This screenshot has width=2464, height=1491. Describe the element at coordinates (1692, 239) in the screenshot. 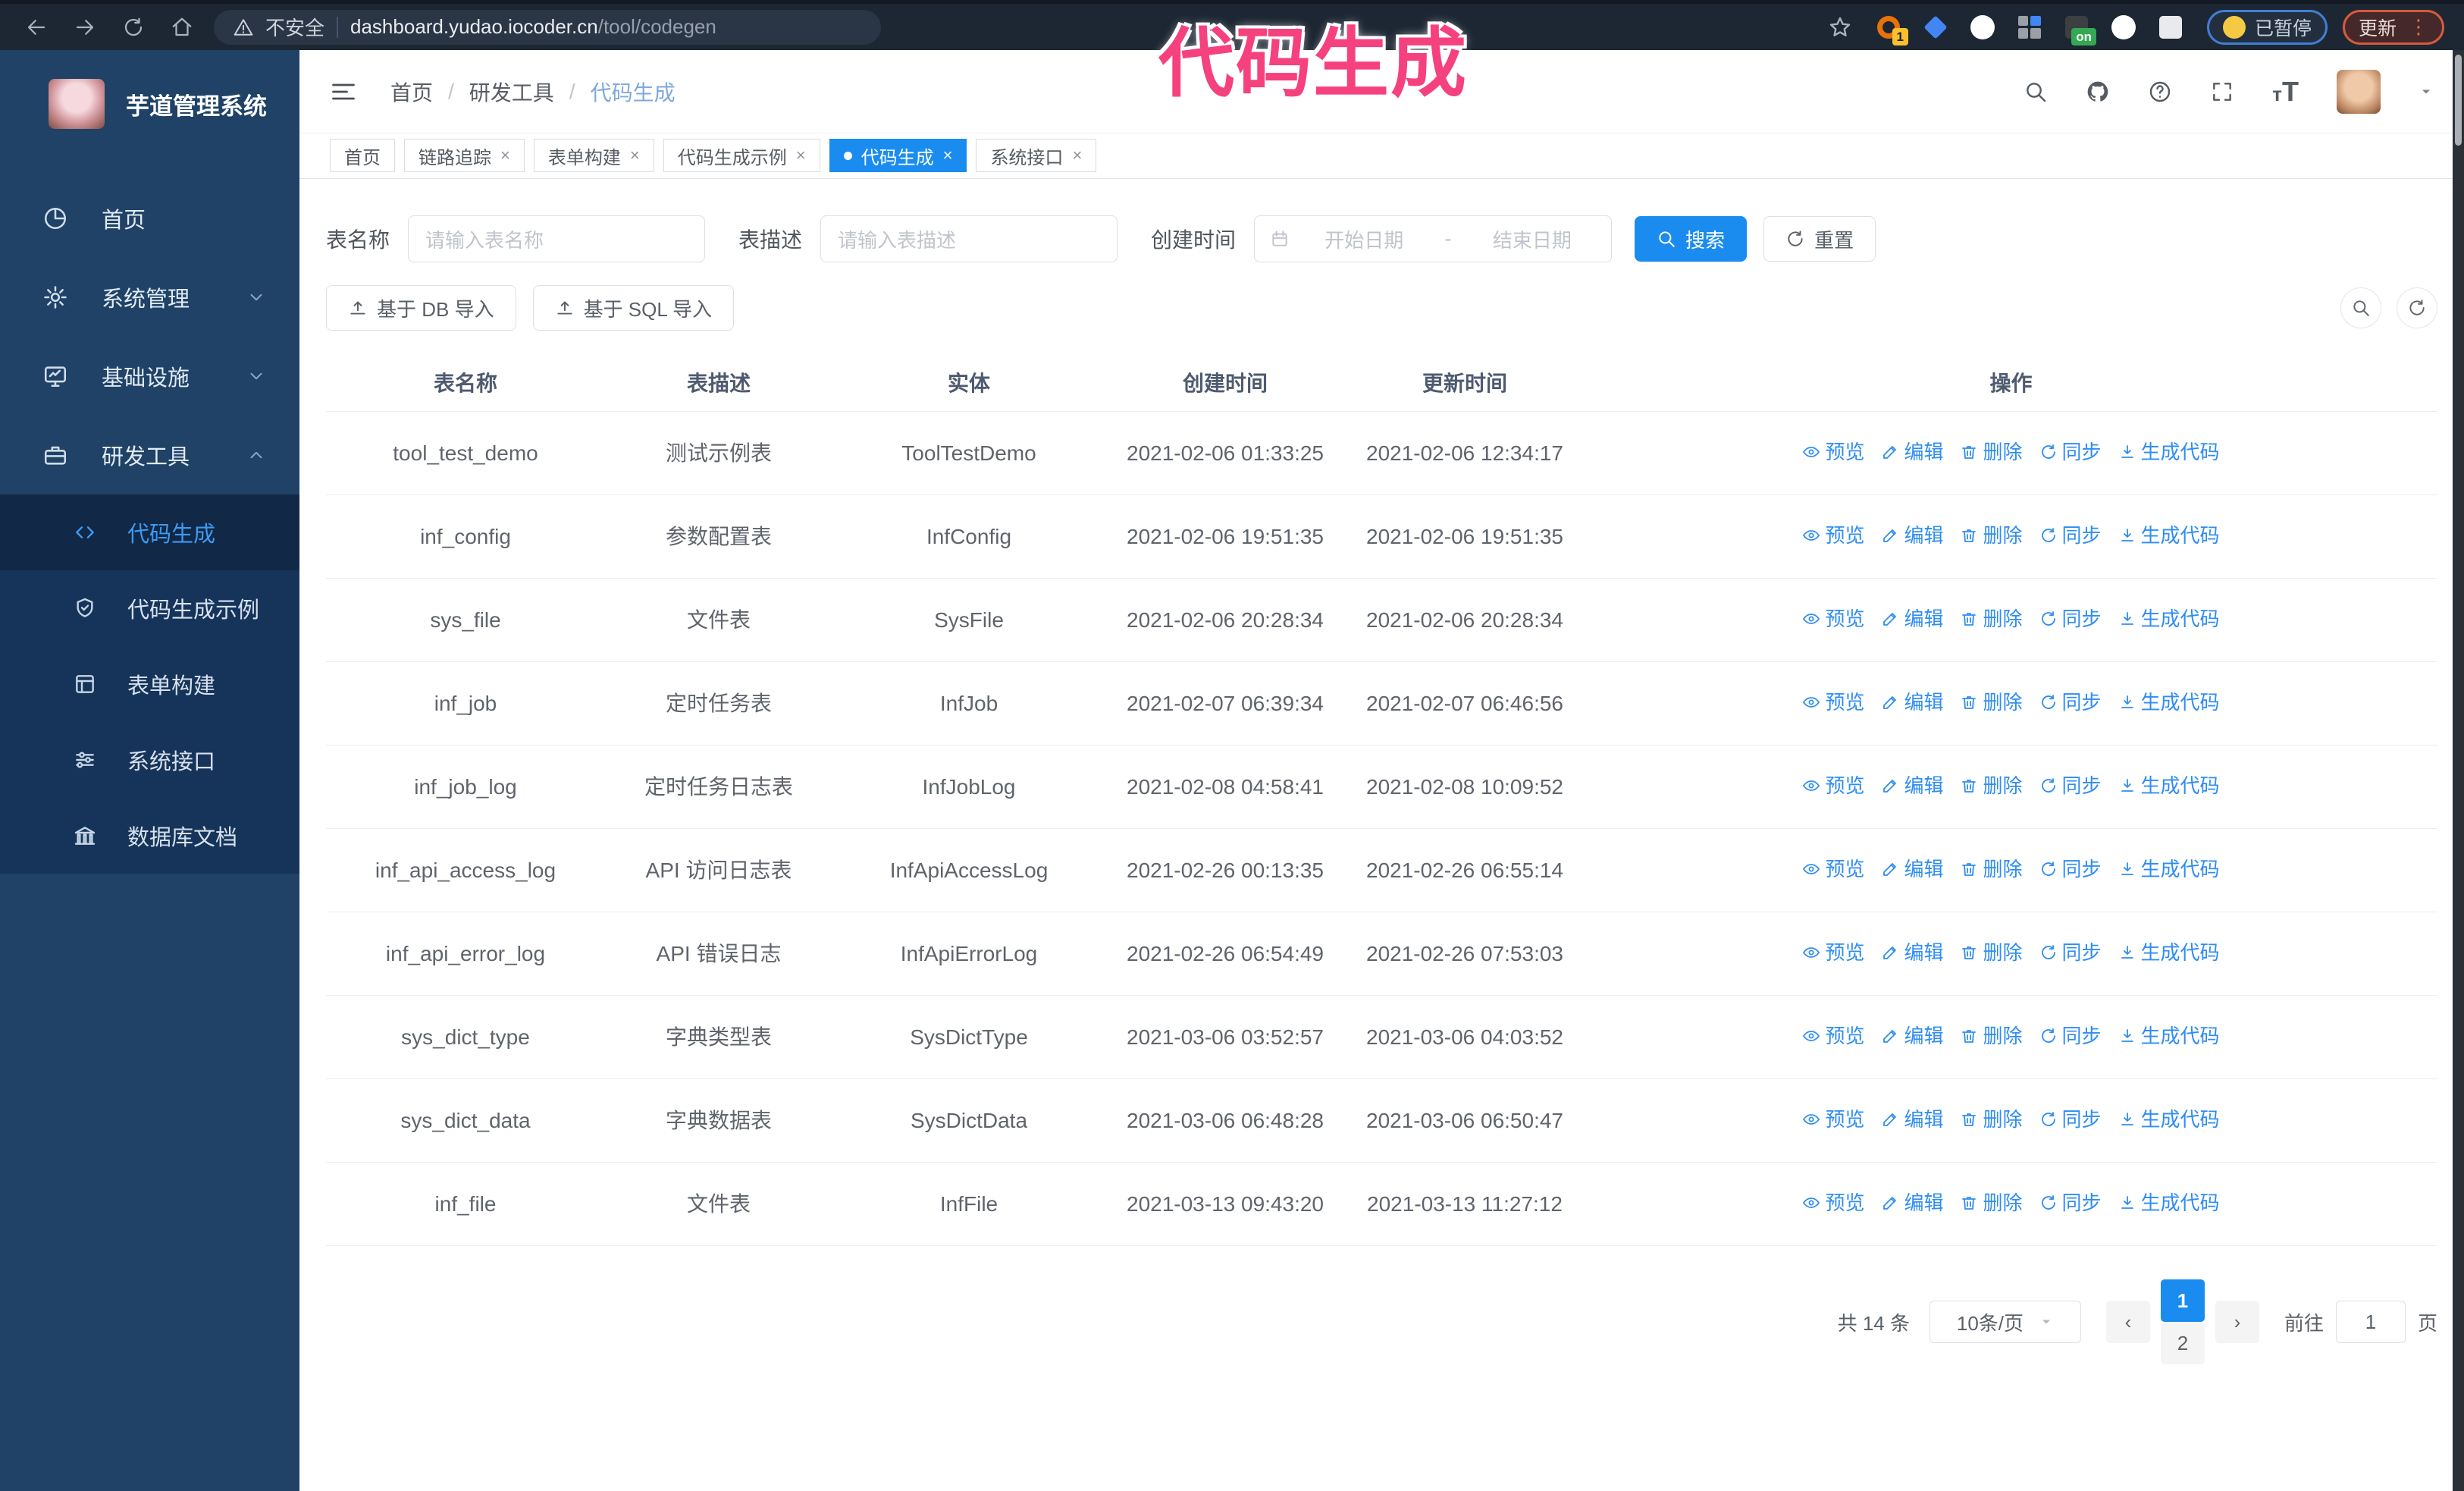

I see `search-button: 搜索` at that location.